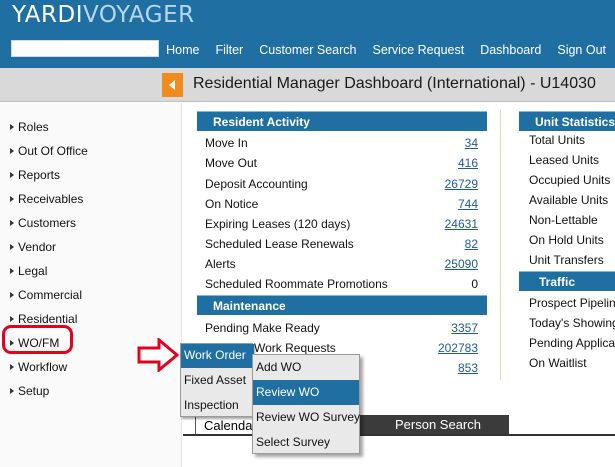 The width and height of the screenshot is (615, 467). What do you see at coordinates (295, 348) in the screenshot?
I see `row-label: Work Requests` at bounding box center [295, 348].